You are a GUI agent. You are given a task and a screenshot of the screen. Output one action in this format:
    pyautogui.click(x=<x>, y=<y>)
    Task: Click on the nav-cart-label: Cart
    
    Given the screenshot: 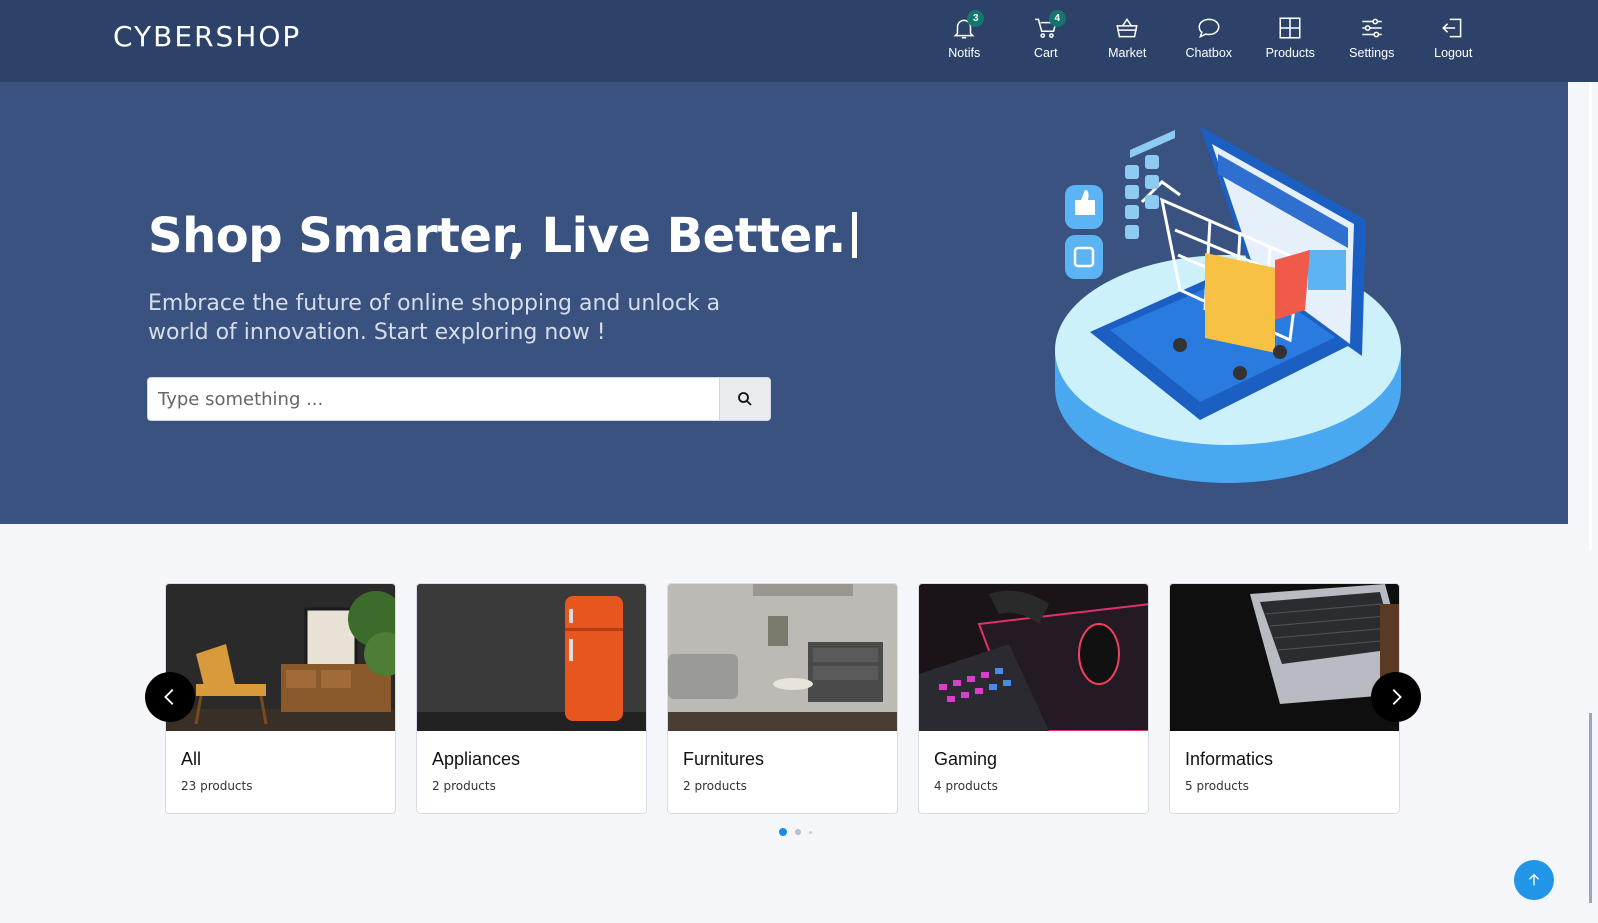 What is the action you would take?
    pyautogui.click(x=1045, y=53)
    